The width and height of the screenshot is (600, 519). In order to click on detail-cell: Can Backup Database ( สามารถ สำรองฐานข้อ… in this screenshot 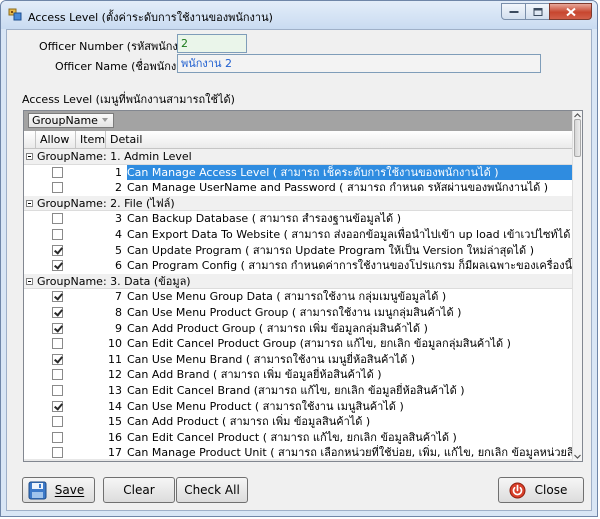, I will do `click(350, 218)`.